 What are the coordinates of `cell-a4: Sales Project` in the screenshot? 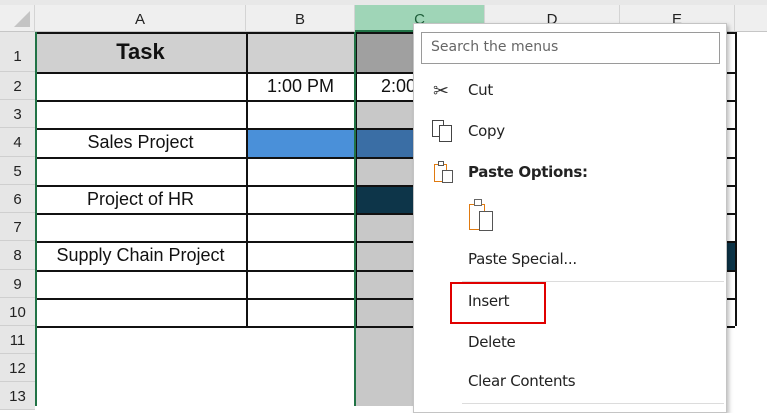 It's located at (140, 142).